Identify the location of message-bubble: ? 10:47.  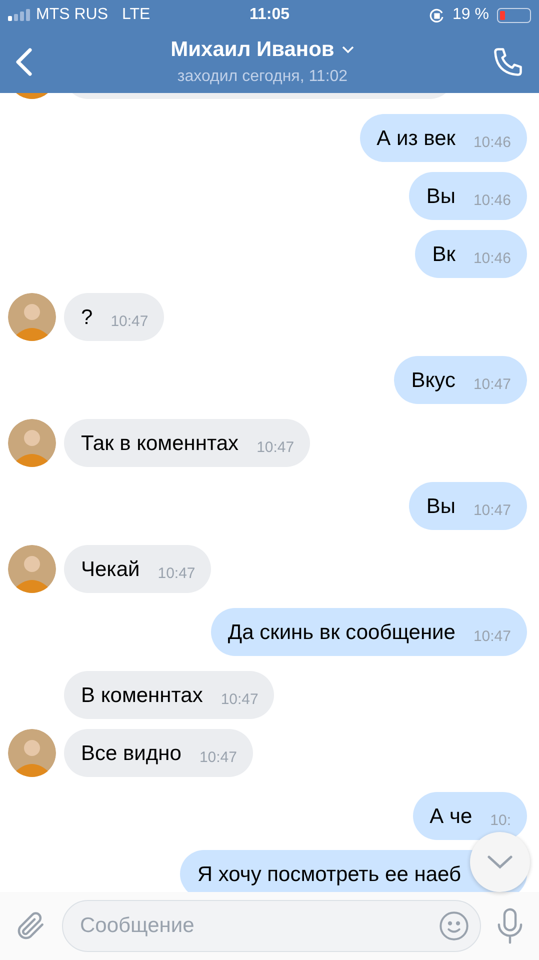
(114, 317).